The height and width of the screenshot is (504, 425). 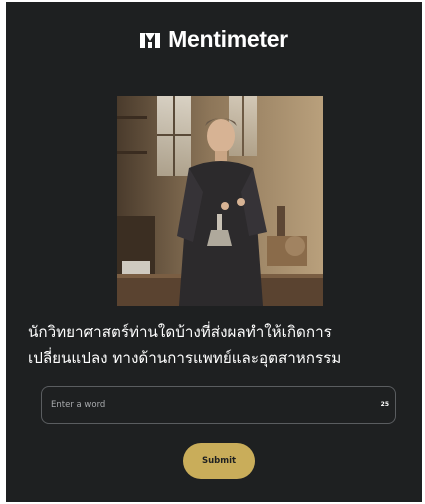 I want to click on word-answer-field: 25, so click(x=218, y=405).